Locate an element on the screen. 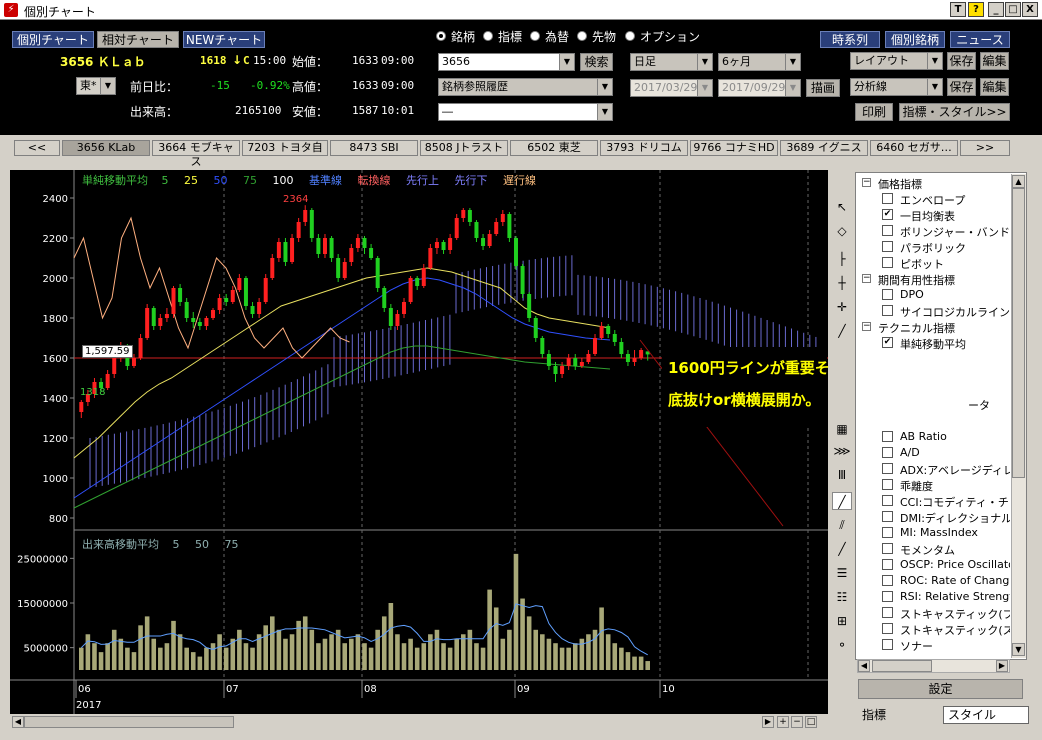 This screenshot has height=740, width=1042. indicator-item: OSCP: Price Oscillato is located at coordinates (946, 564).